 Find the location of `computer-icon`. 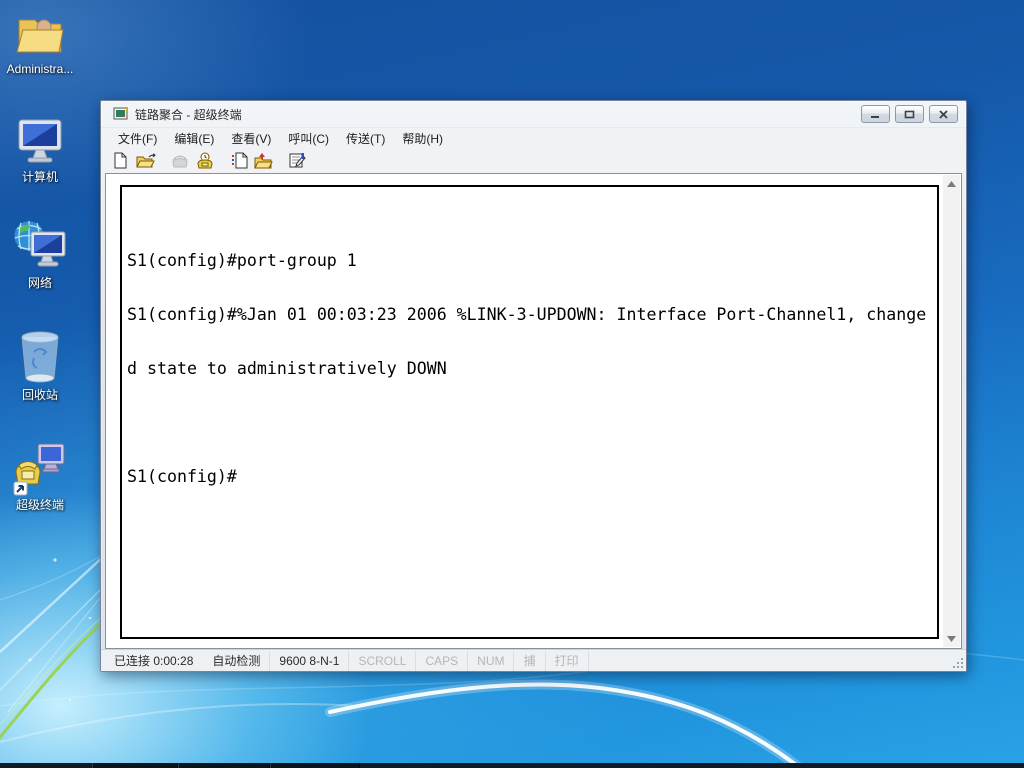

computer-icon is located at coordinates (40, 141).